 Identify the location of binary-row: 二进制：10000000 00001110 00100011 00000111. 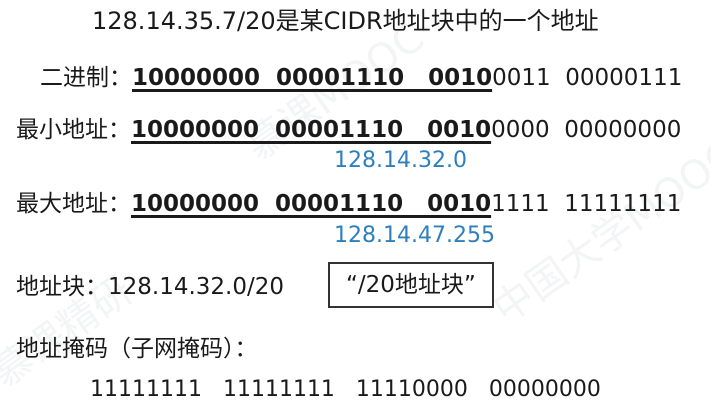
(361, 78).